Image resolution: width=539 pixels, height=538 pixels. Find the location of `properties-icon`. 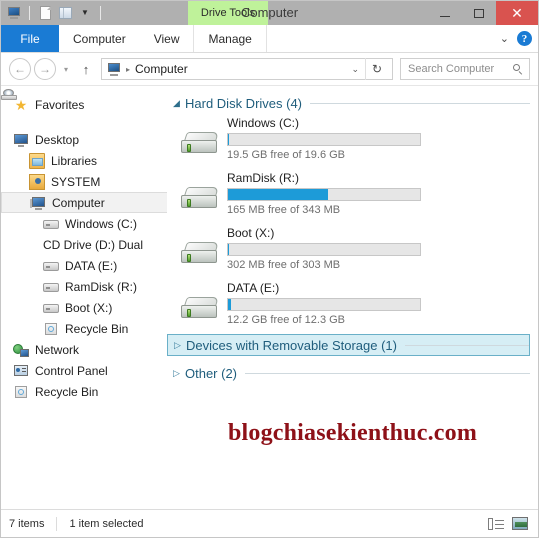

properties-icon is located at coordinates (45, 13).